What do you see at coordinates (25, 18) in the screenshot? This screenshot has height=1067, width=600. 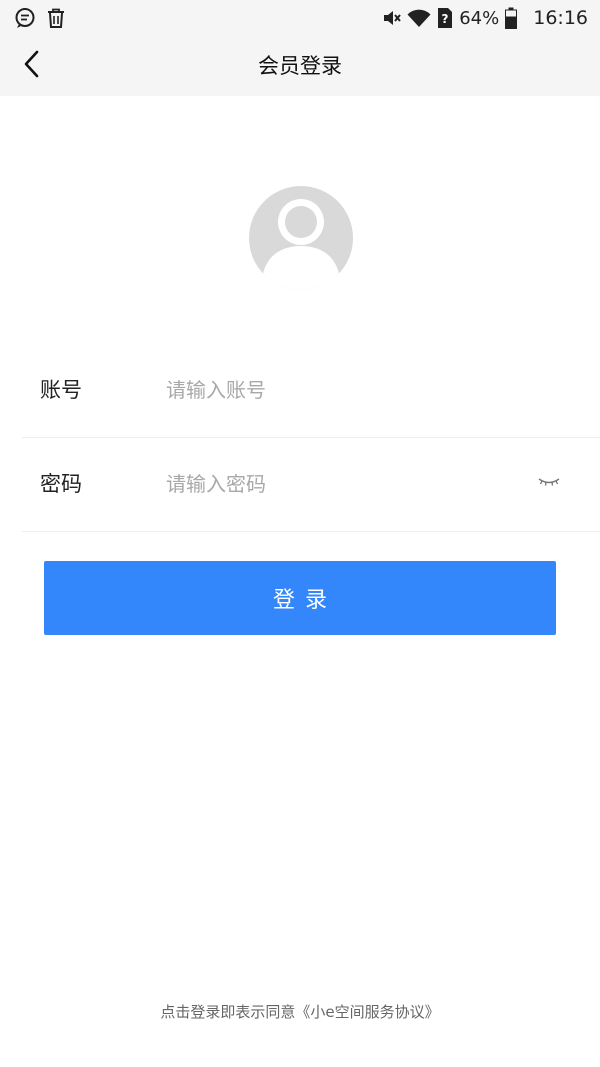 I see `message-icon` at bounding box center [25, 18].